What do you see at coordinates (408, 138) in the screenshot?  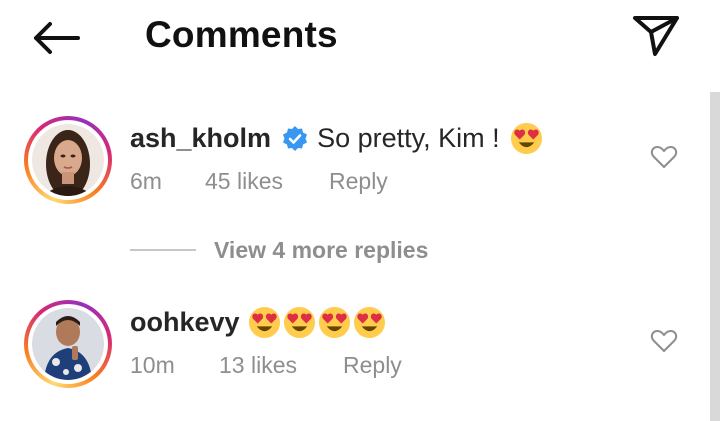 I see `comment-text: So pretty, Kim !` at bounding box center [408, 138].